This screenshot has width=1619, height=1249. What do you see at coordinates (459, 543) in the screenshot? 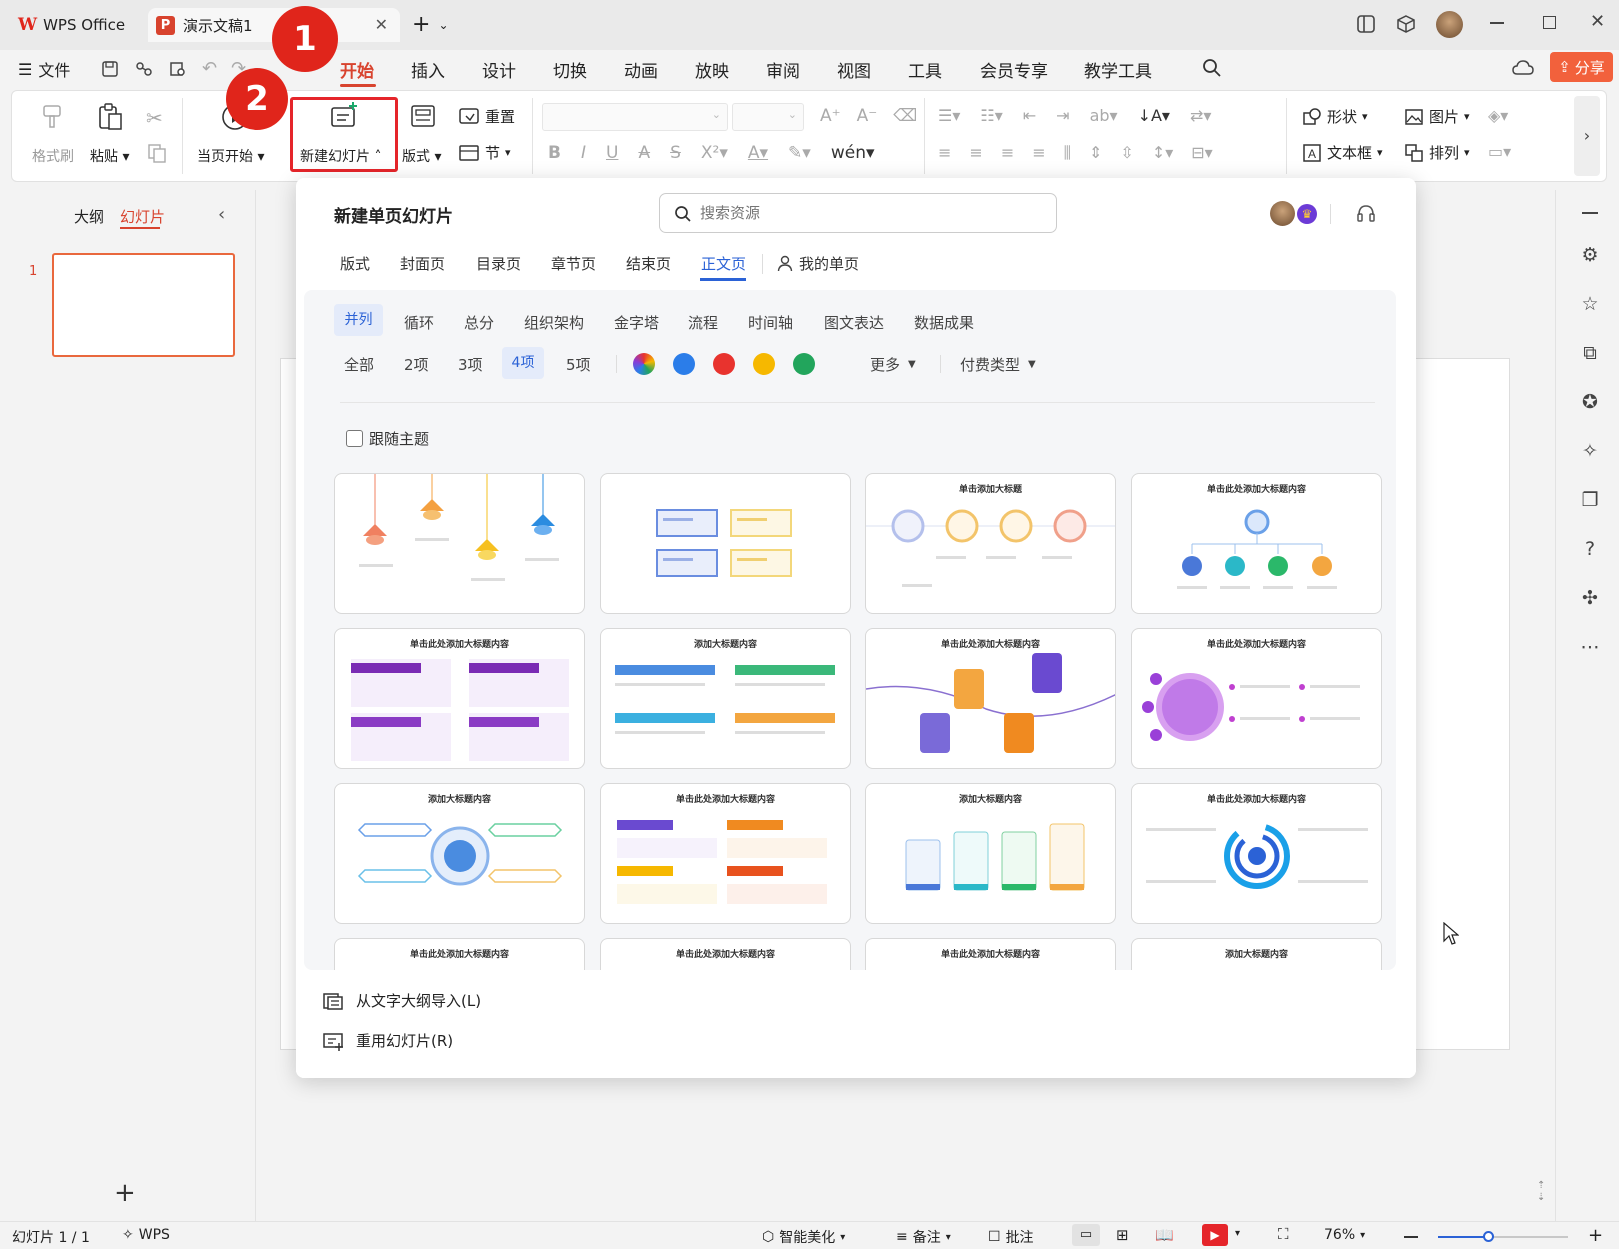
I see `template-card` at bounding box center [459, 543].